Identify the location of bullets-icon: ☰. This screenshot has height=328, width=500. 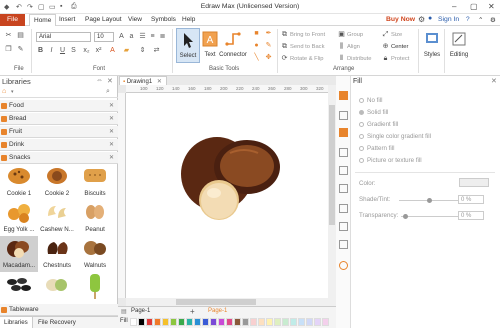
(142, 37).